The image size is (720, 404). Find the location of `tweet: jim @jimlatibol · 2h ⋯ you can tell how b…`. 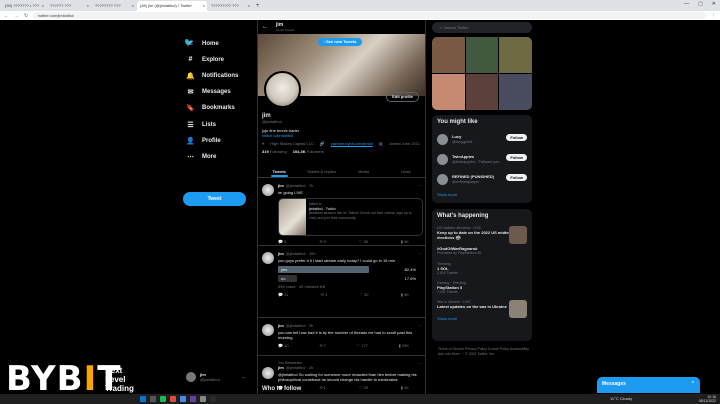

tweet: jim @jimlatibol · 2h ⋯ you can tell how b… is located at coordinates (341, 338).